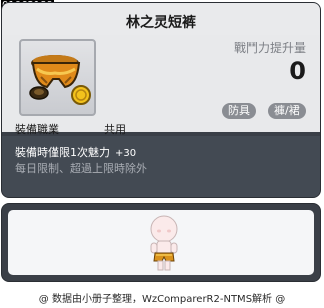  Describe the element at coordinates (161, 23) in the screenshot. I see `item-name: 林之灵短裤` at that location.